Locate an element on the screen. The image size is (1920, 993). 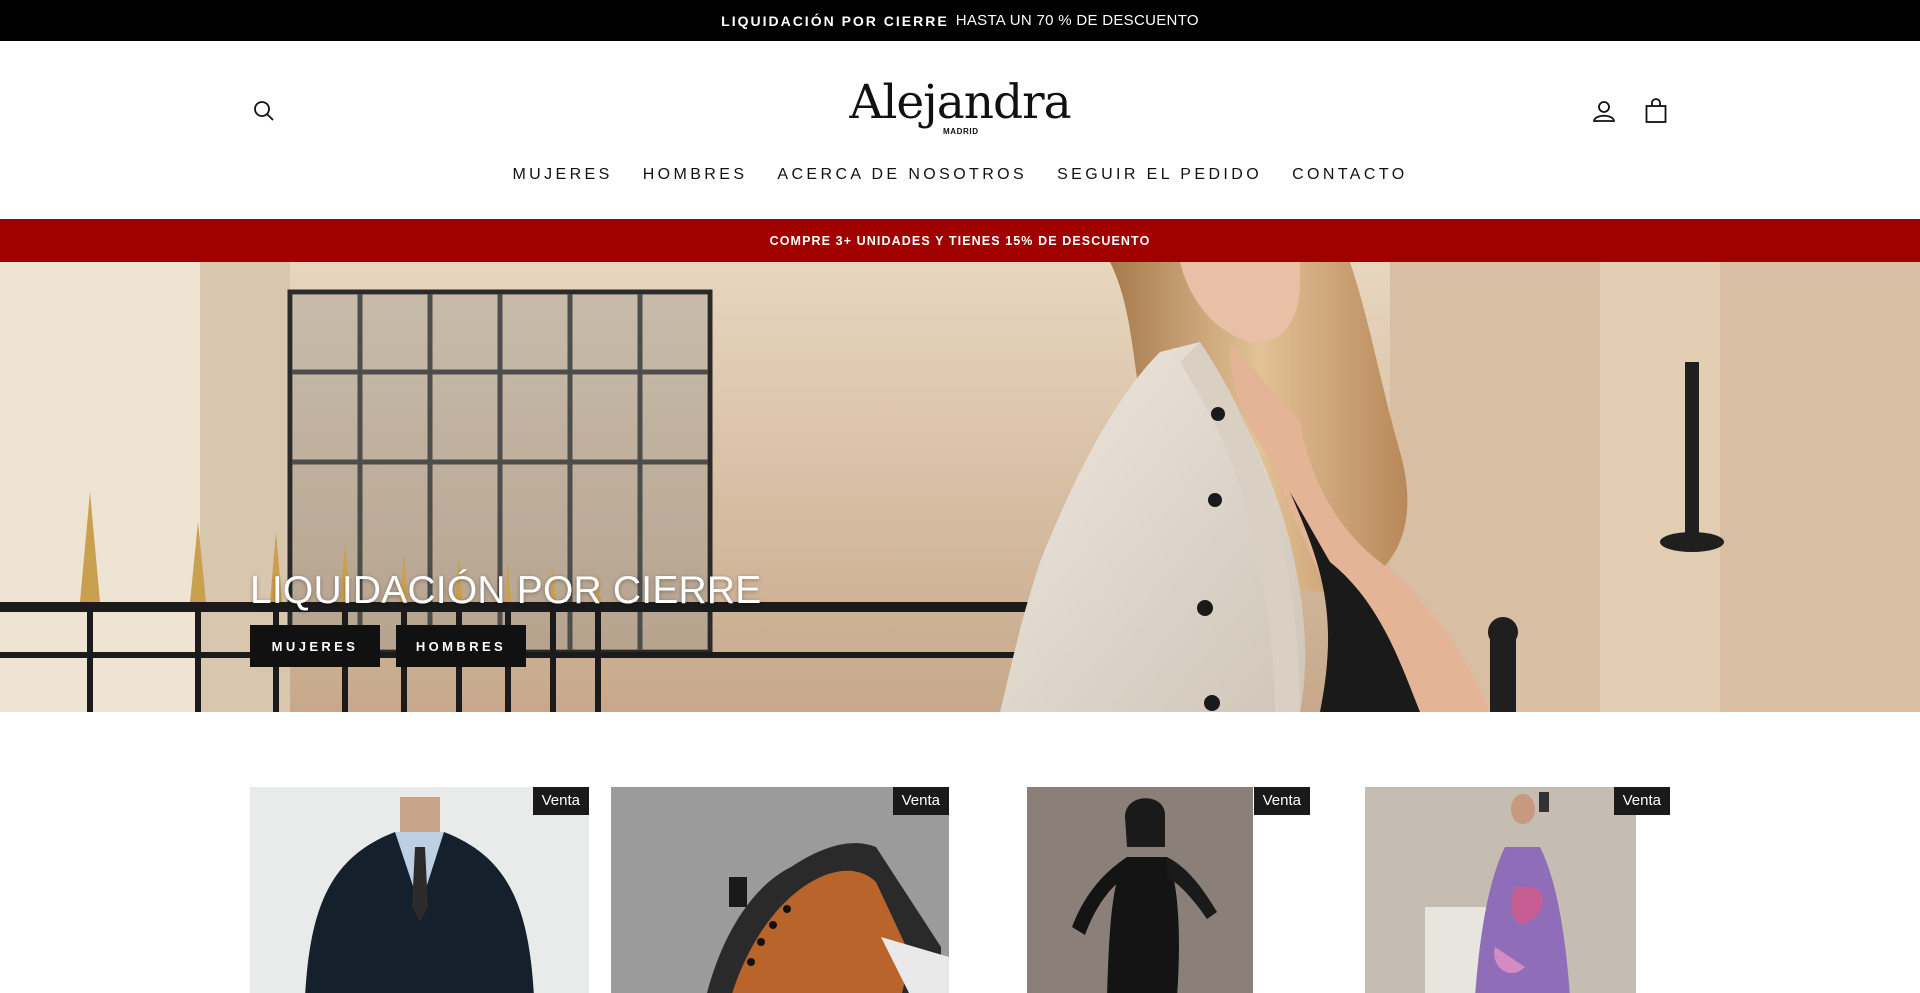
search-icon is located at coordinates (264, 111).